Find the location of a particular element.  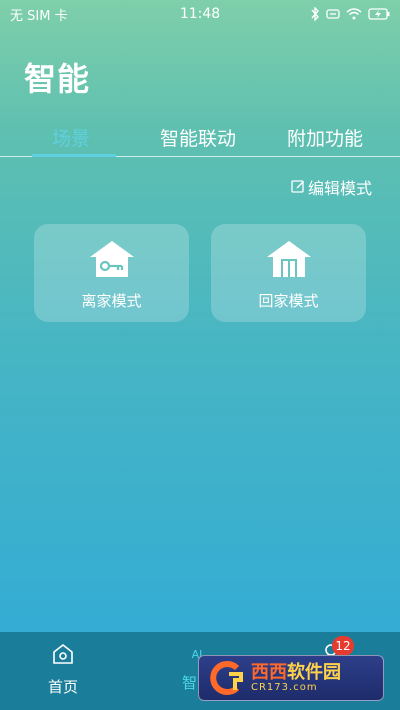

watermark-domain: CR173.com is located at coordinates (284, 688).